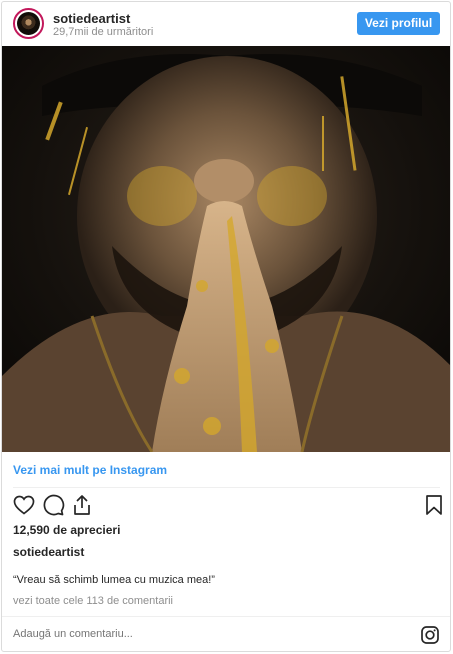 Image resolution: width=453 pixels, height=654 pixels. I want to click on comment-input, so click(163, 634).